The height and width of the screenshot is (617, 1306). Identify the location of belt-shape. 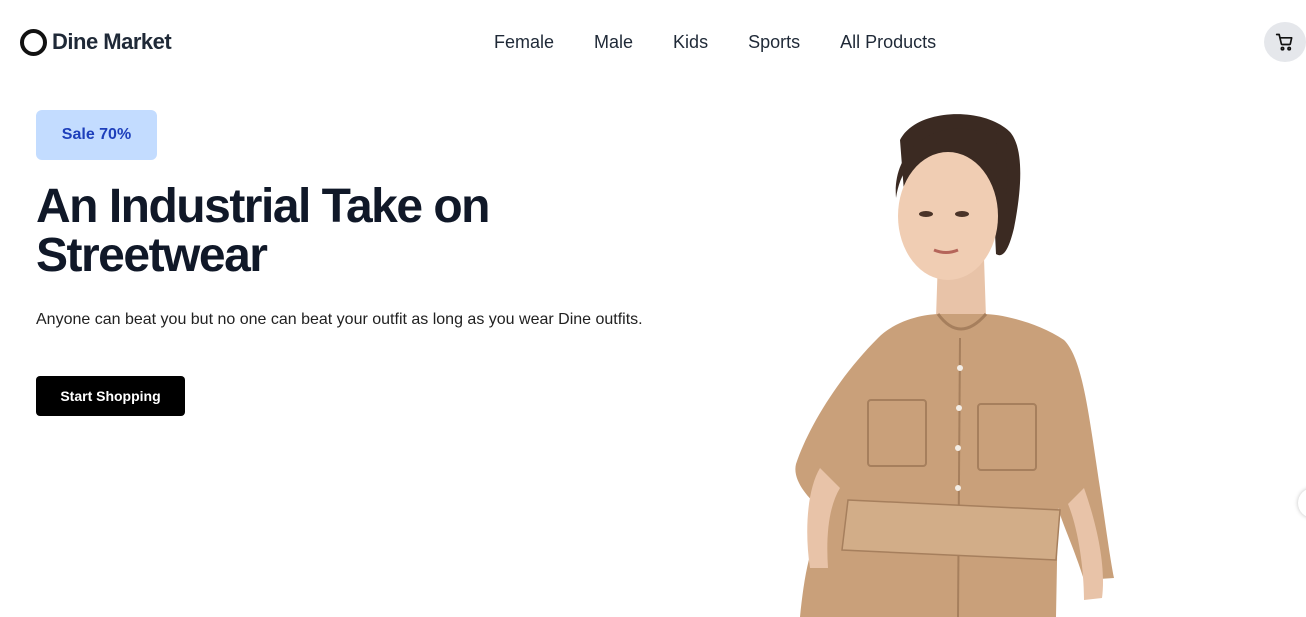
(951, 530).